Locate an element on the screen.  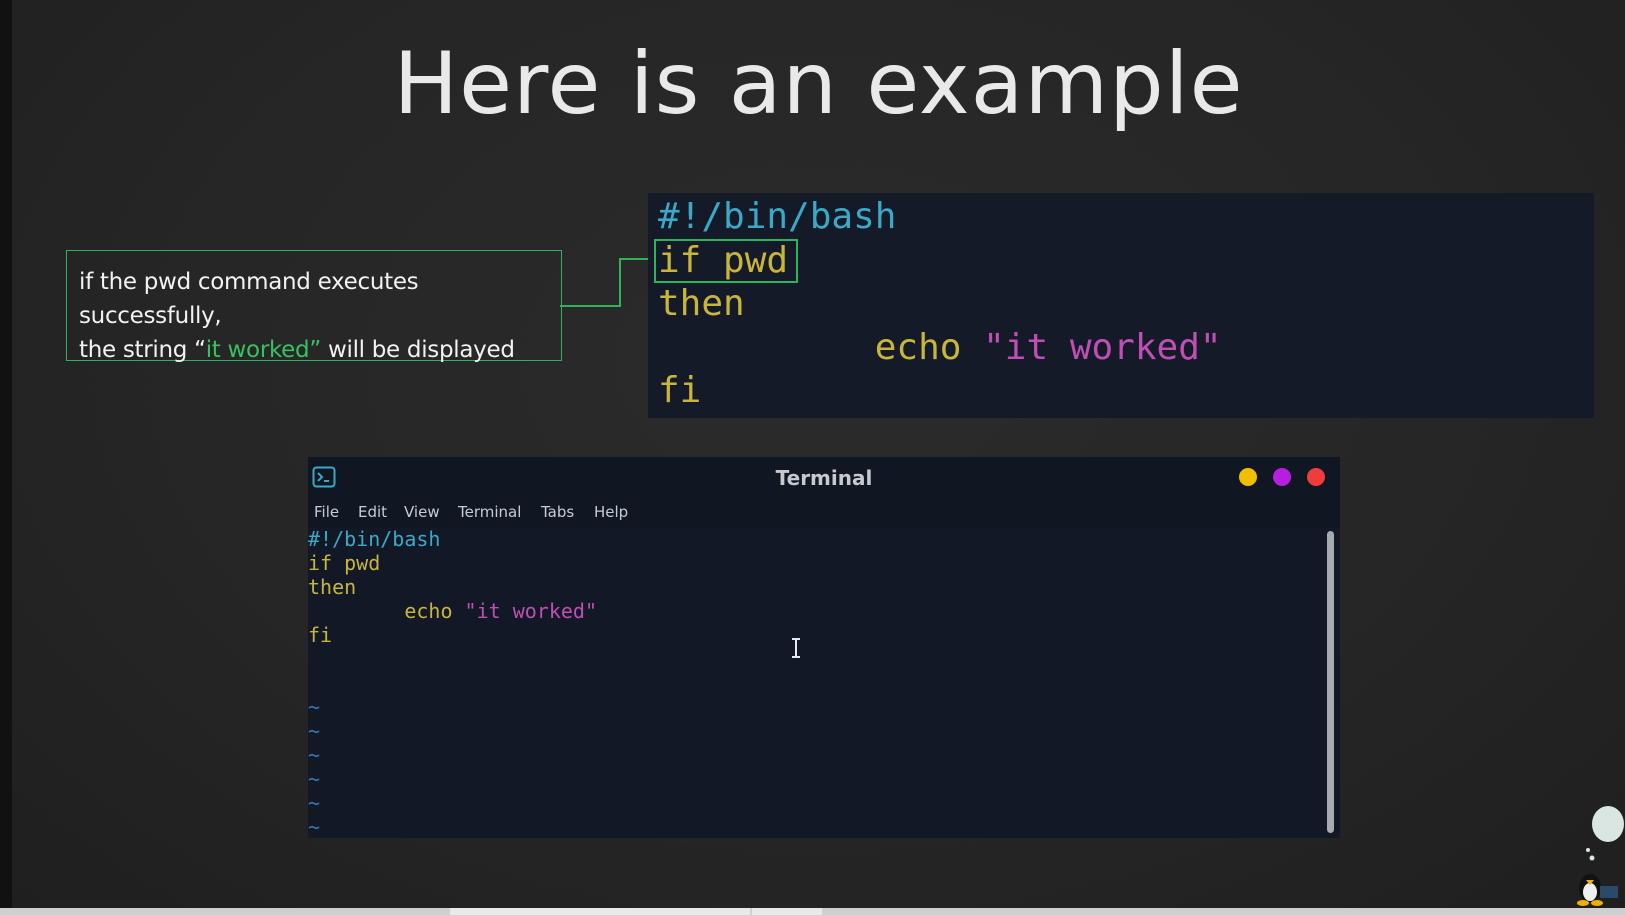
callout-text-before: the string “ is located at coordinates (142, 350).